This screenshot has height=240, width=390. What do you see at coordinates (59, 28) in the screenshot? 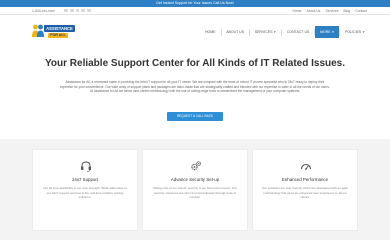
I see `logo-wordmark: ASSISTANCE` at bounding box center [59, 28].